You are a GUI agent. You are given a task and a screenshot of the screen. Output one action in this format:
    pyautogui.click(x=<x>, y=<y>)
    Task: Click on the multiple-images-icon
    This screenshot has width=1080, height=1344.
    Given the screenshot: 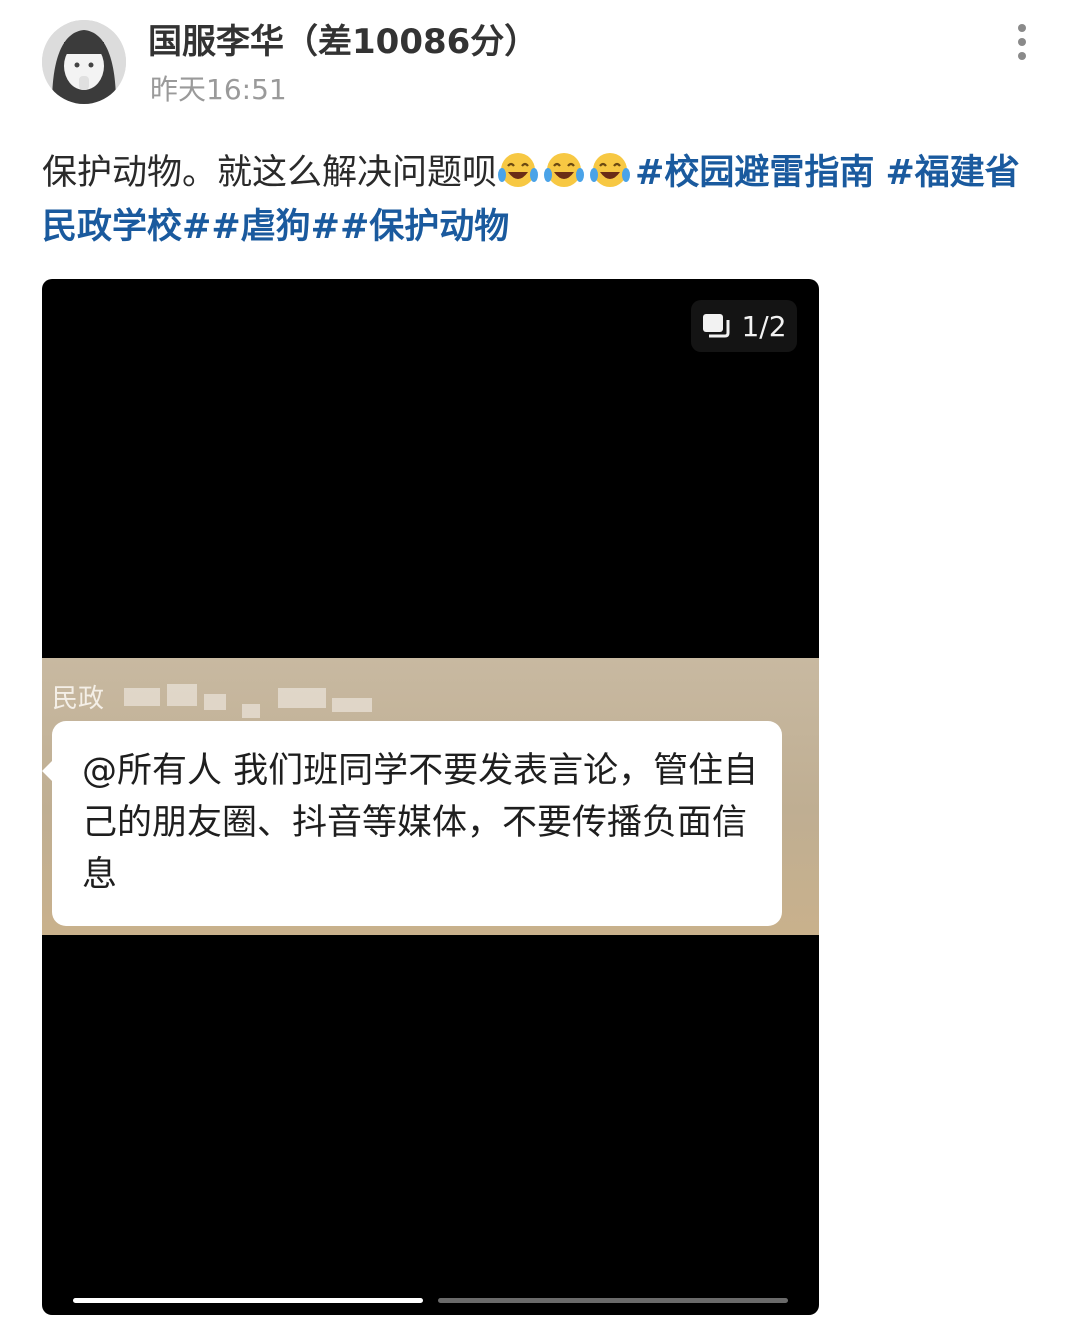 What is the action you would take?
    pyautogui.click(x=716, y=326)
    